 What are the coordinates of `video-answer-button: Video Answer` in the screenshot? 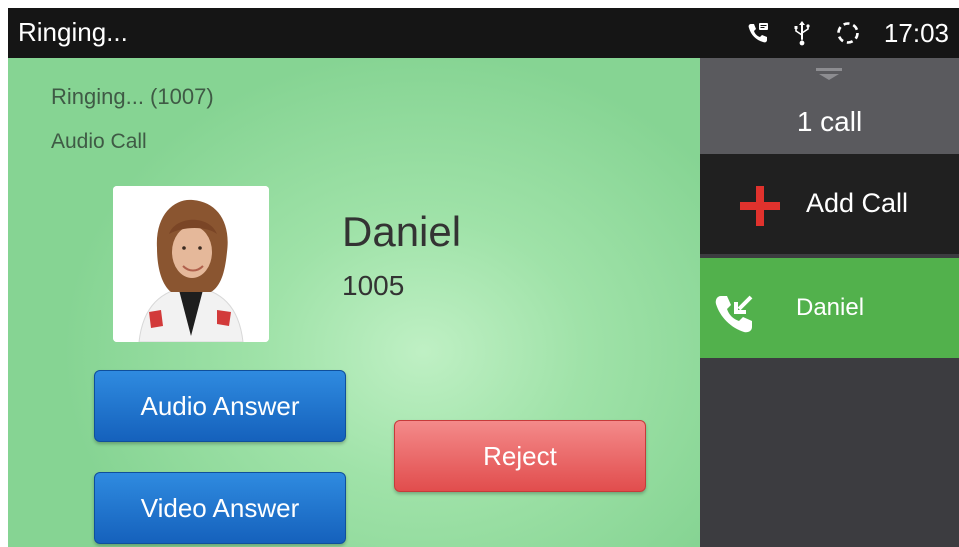 It's located at (220, 508).